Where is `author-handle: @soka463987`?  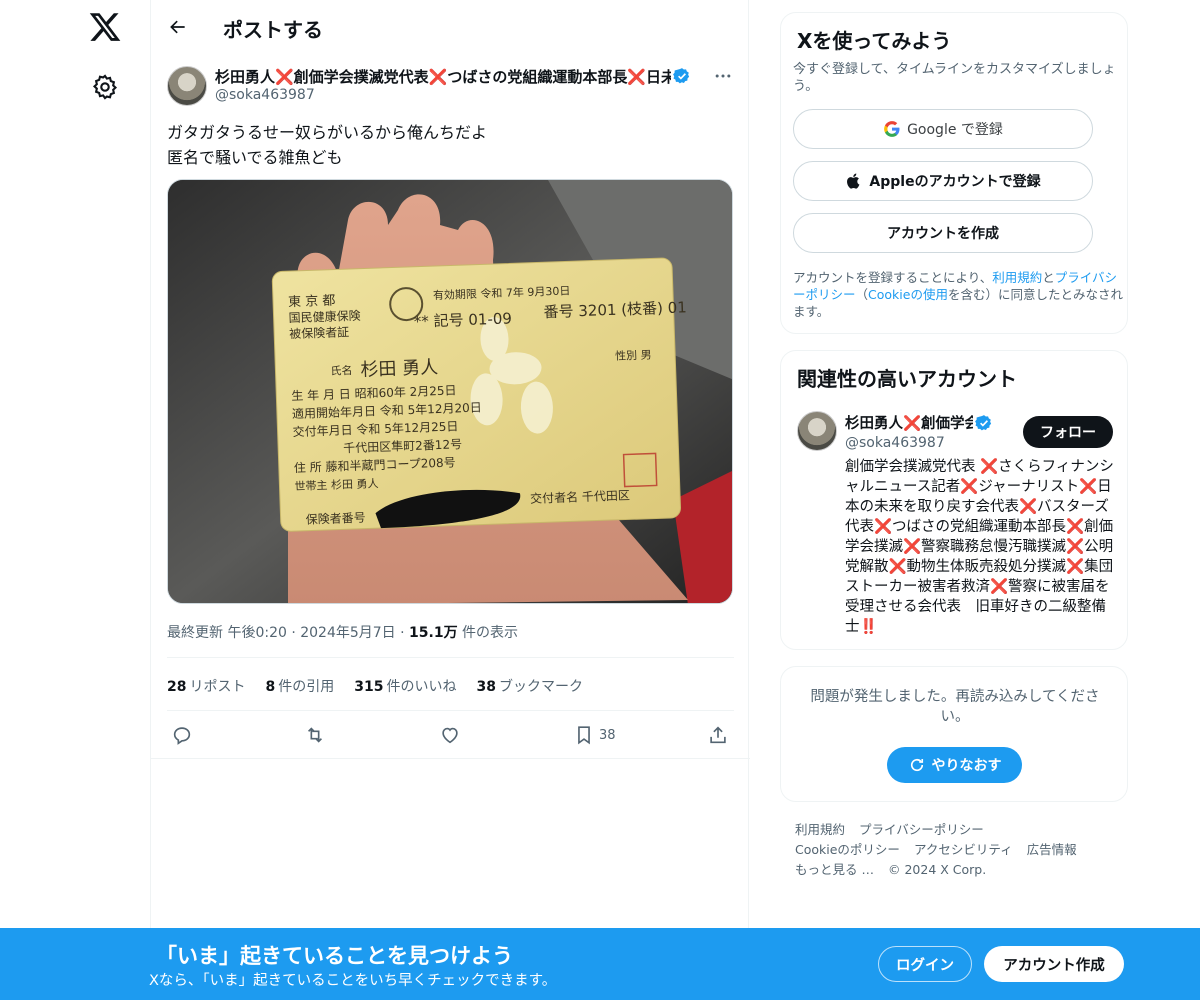 author-handle: @soka463987 is located at coordinates (265, 95).